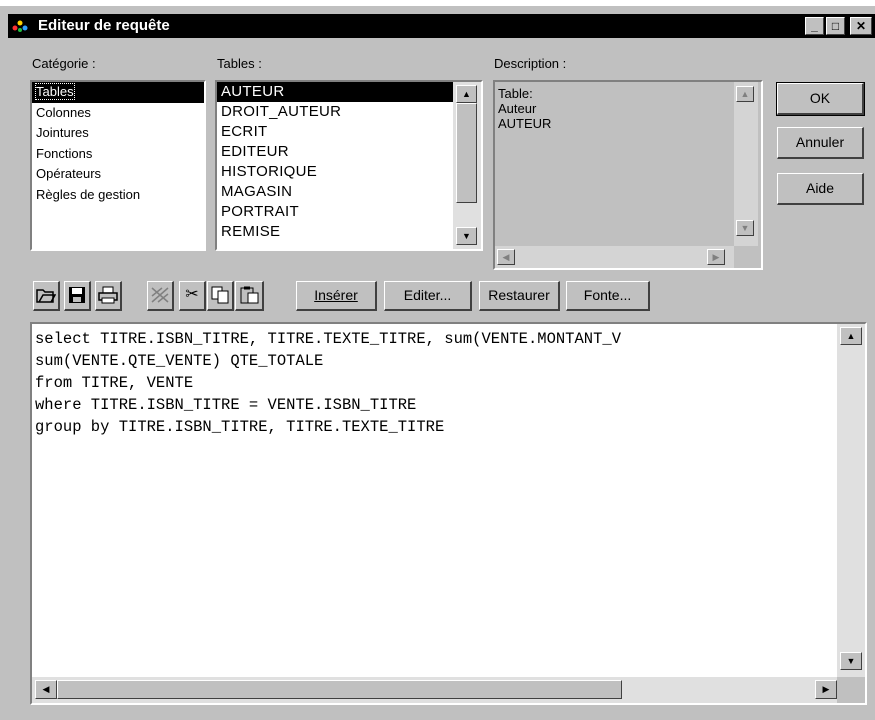 The image size is (875, 720). I want to click on cut-button: ✂, so click(192, 296).